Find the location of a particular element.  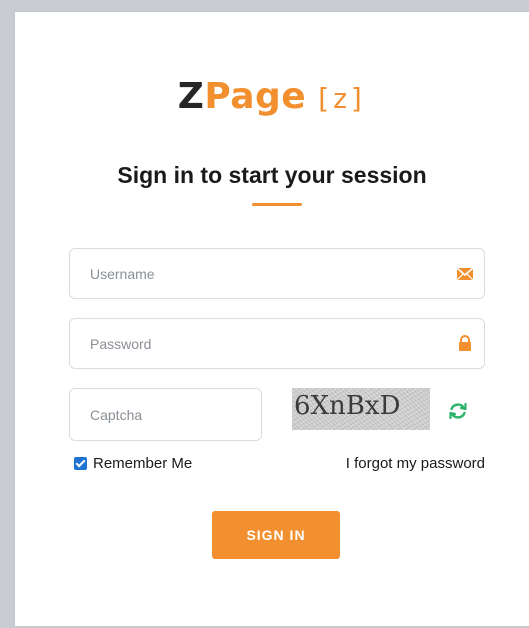

lock-icon is located at coordinates (465, 343).